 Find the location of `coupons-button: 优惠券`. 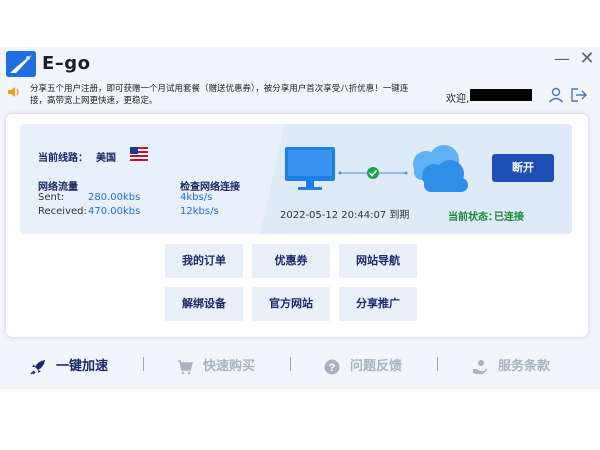

coupons-button: 优惠券 is located at coordinates (291, 261).